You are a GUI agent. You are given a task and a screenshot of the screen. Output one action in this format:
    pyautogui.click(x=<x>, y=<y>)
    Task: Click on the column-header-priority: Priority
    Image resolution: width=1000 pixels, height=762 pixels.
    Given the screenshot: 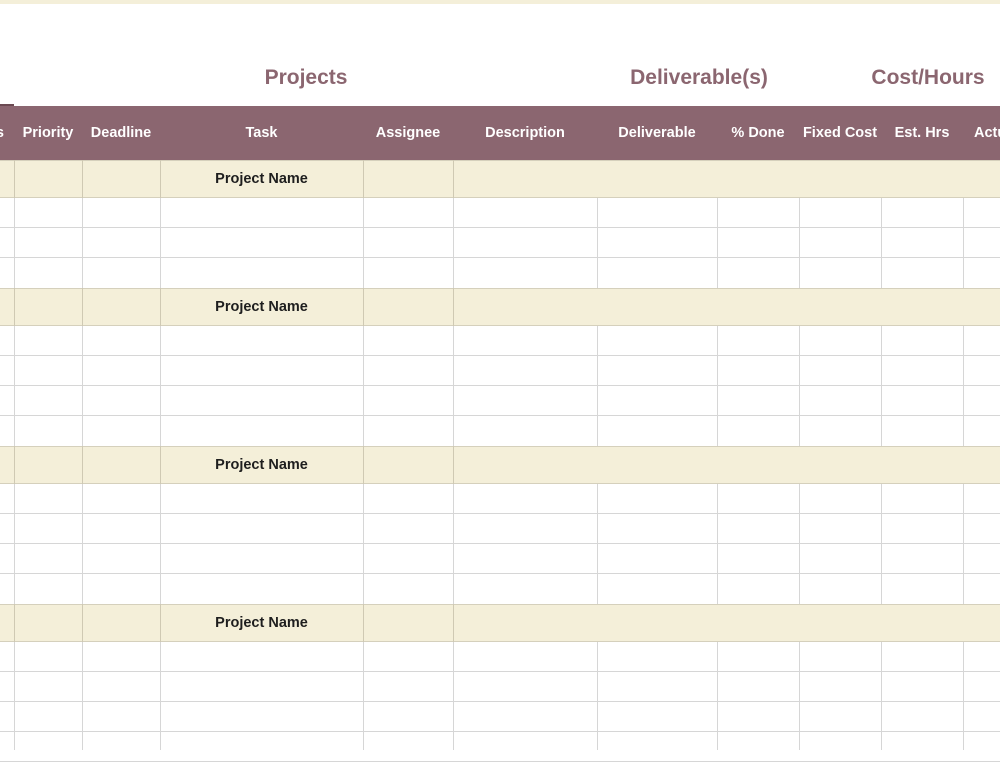 What is the action you would take?
    pyautogui.click(x=48, y=133)
    